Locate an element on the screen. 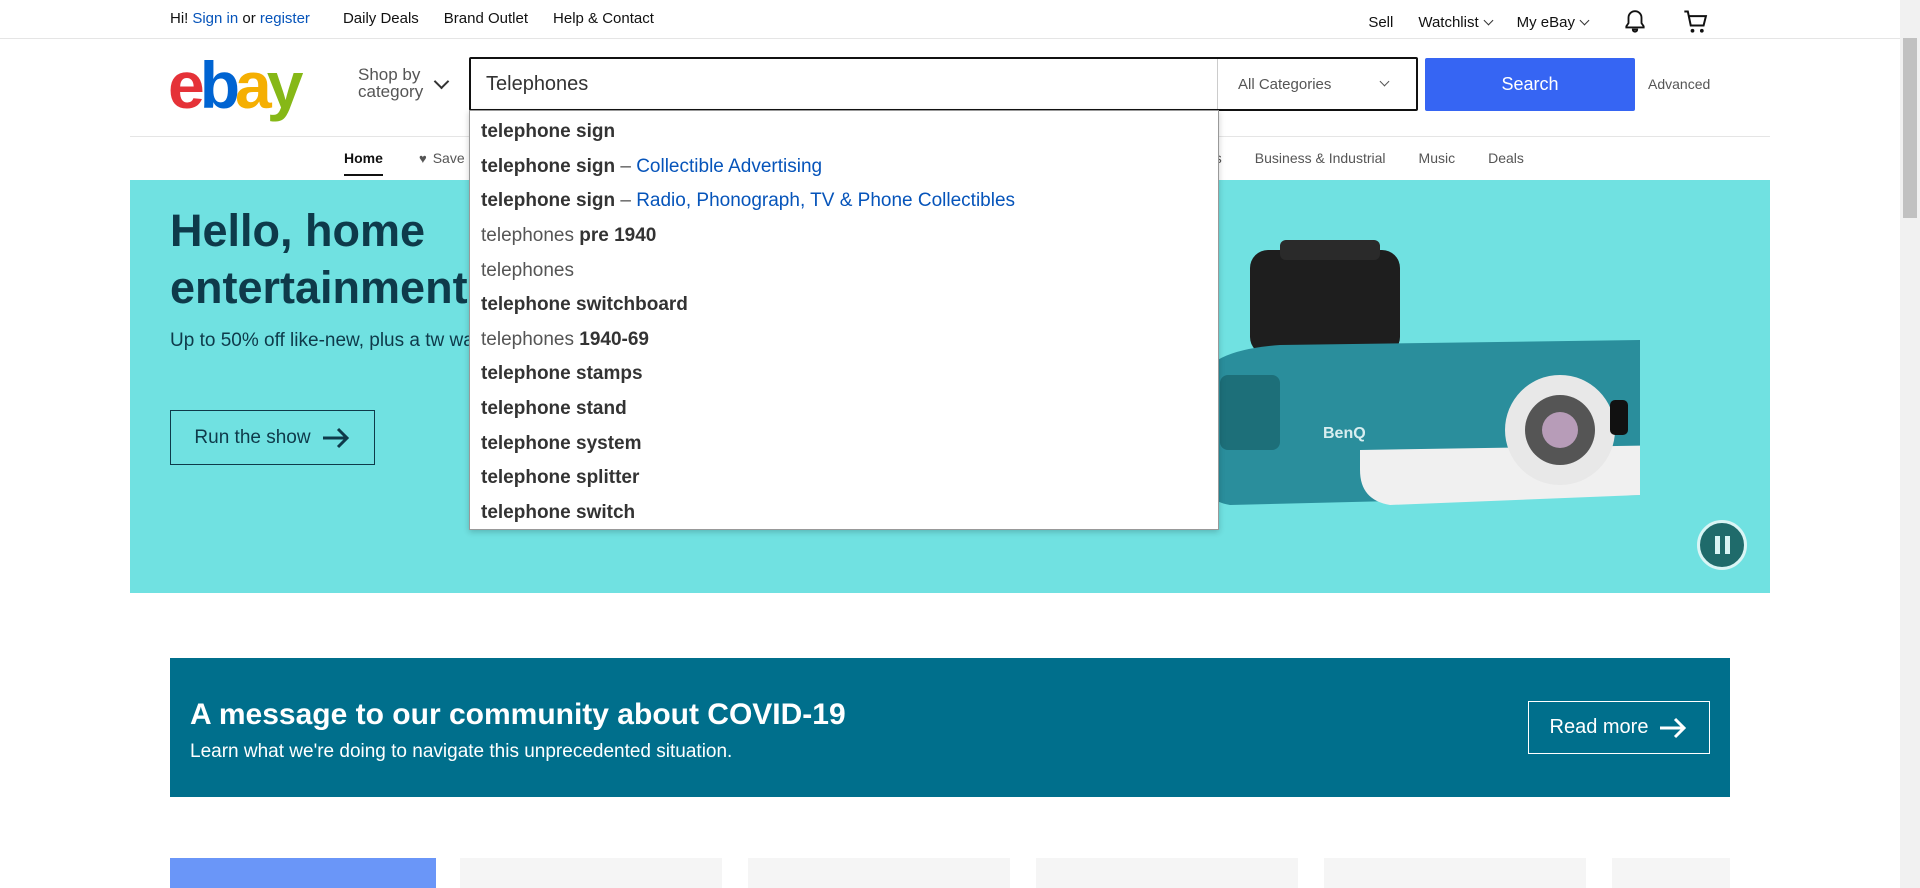 The width and height of the screenshot is (1920, 888). sell-link: Sell is located at coordinates (1380, 22).